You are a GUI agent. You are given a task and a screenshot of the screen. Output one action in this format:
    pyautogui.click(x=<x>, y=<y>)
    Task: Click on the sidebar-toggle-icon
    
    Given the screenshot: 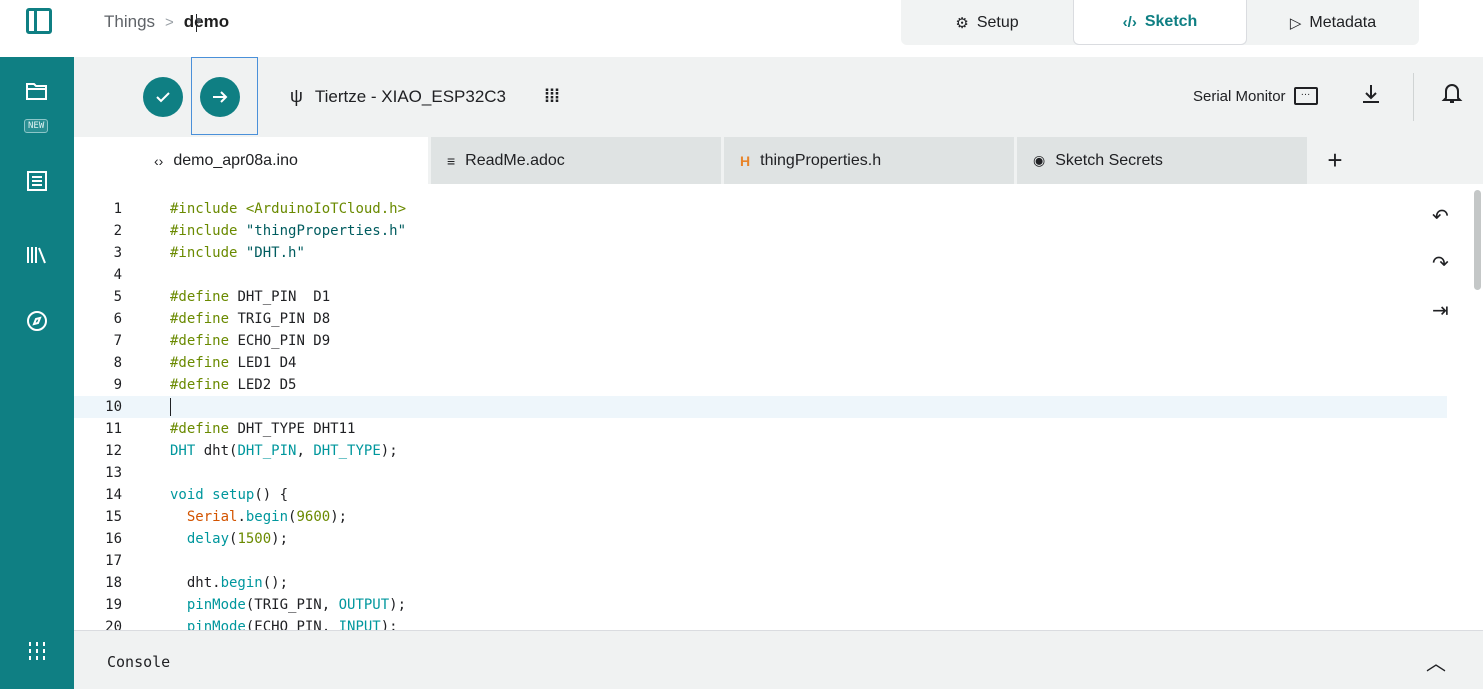 What is the action you would take?
    pyautogui.click(x=39, y=21)
    